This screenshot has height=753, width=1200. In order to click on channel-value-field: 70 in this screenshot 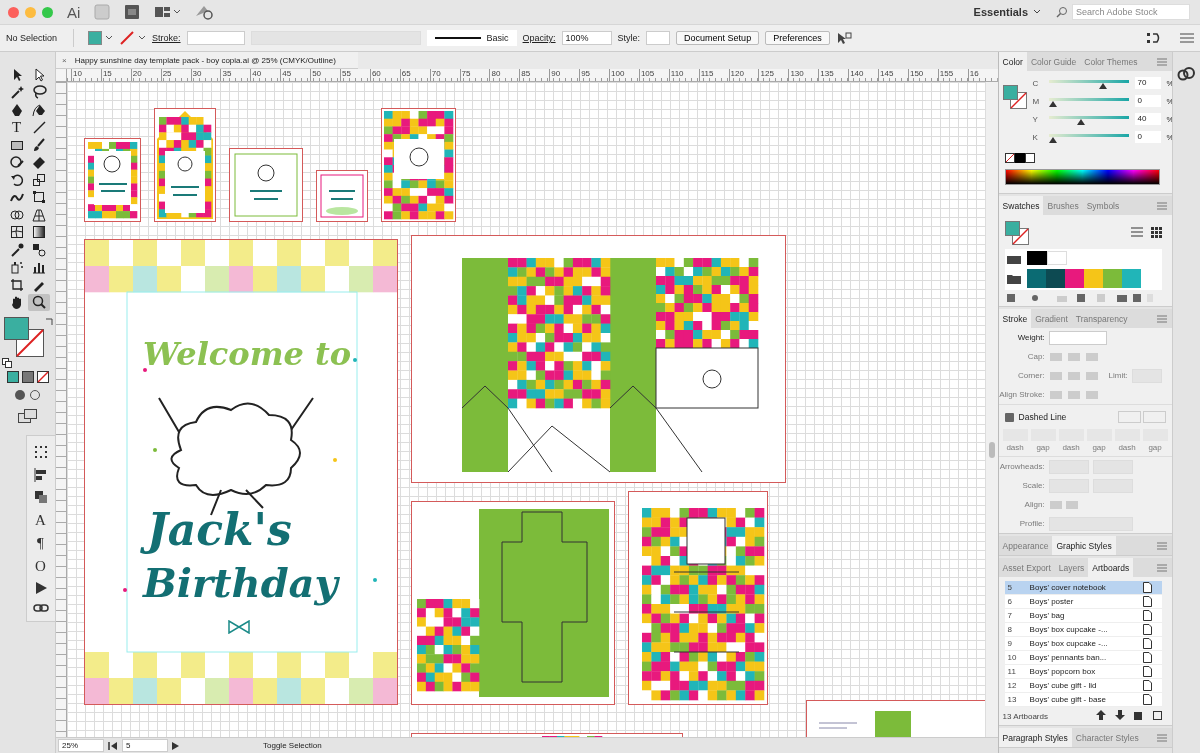, I will do `click(1147, 83)`.